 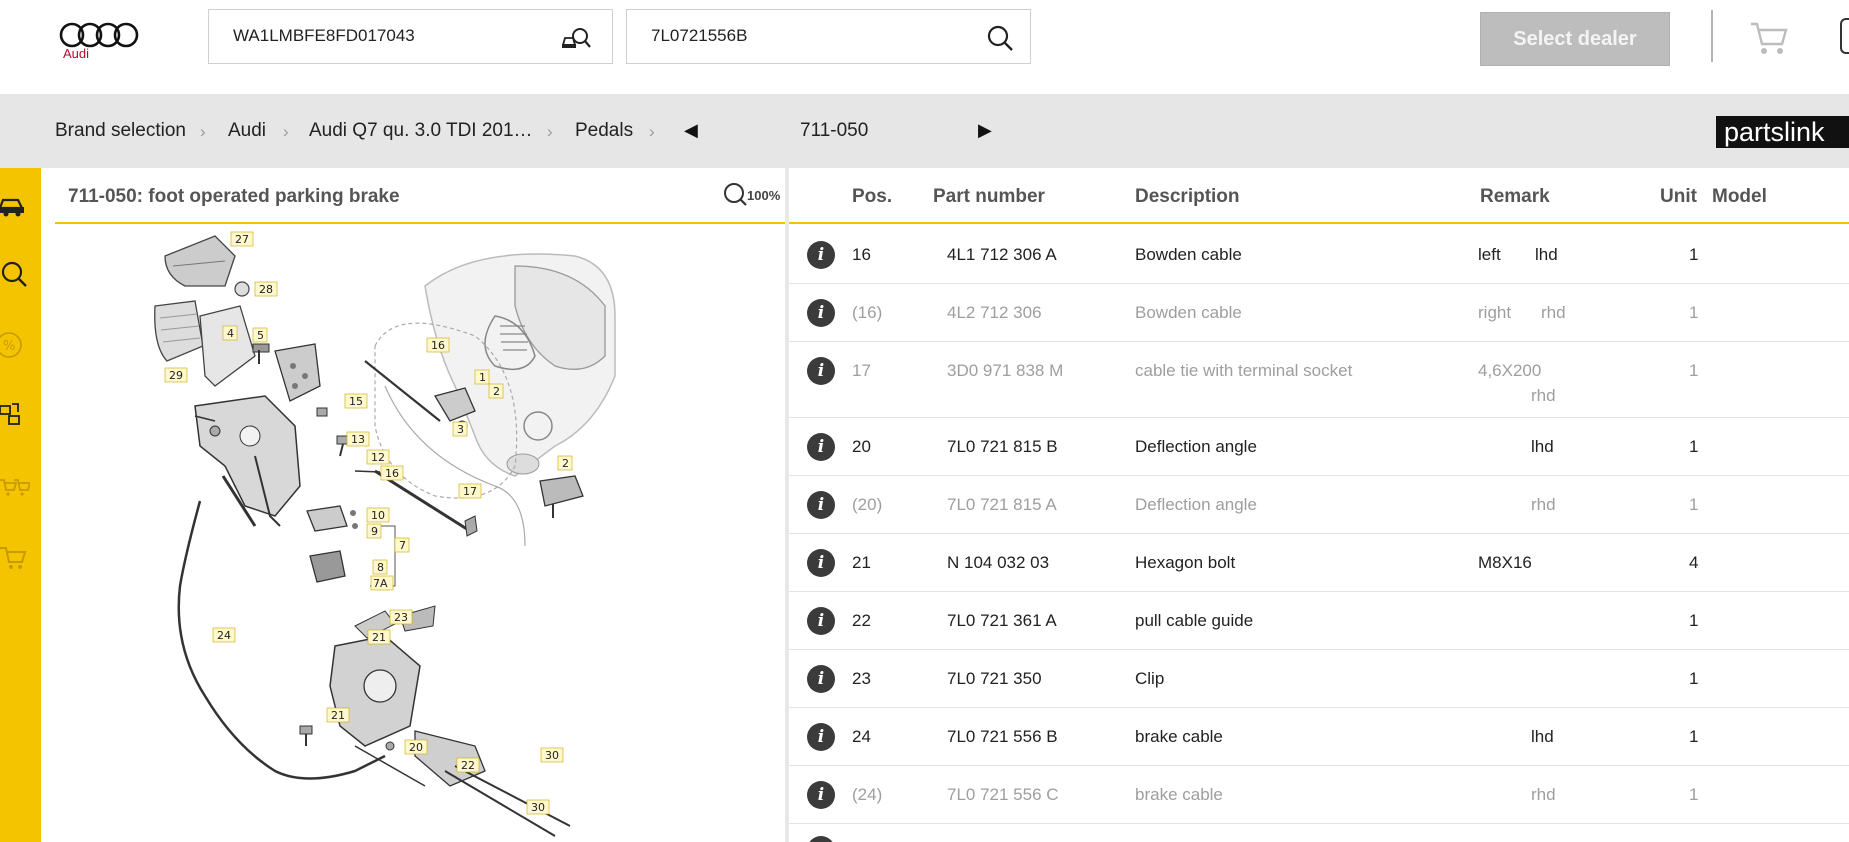 What do you see at coordinates (120, 131) in the screenshot?
I see `breadcrumb-brand-selection: Brand selection` at bounding box center [120, 131].